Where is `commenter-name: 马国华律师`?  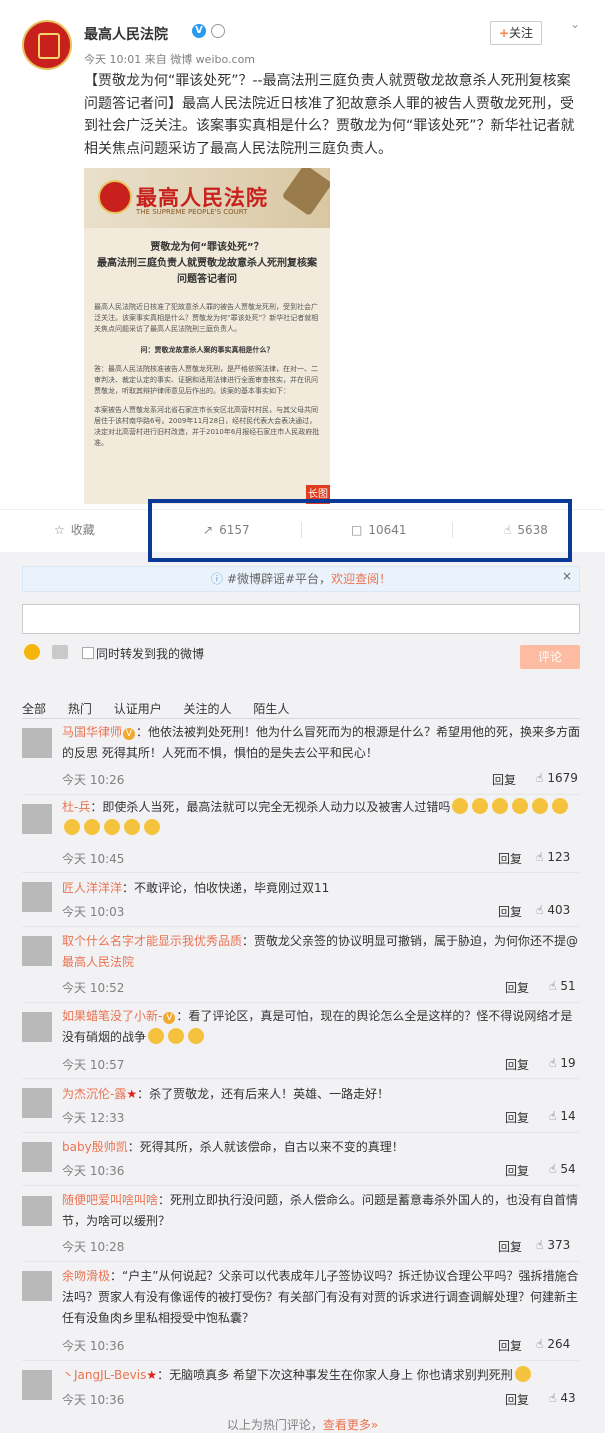 commenter-name: 马国华律师 is located at coordinates (92, 732).